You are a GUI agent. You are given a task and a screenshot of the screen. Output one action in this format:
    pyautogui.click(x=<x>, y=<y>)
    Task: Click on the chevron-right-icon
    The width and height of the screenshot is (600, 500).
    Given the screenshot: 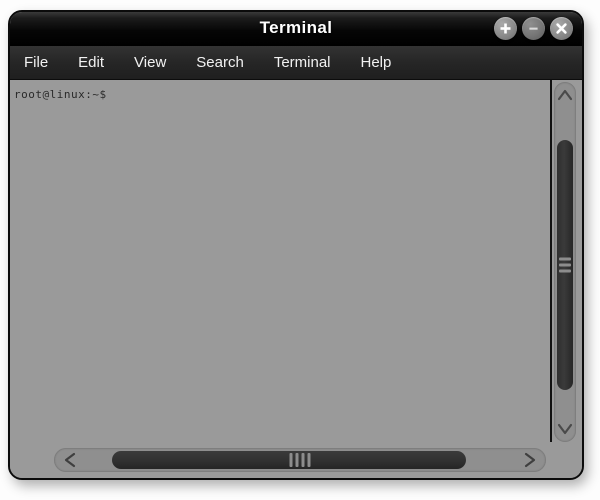 What is the action you would take?
    pyautogui.click(x=530, y=460)
    